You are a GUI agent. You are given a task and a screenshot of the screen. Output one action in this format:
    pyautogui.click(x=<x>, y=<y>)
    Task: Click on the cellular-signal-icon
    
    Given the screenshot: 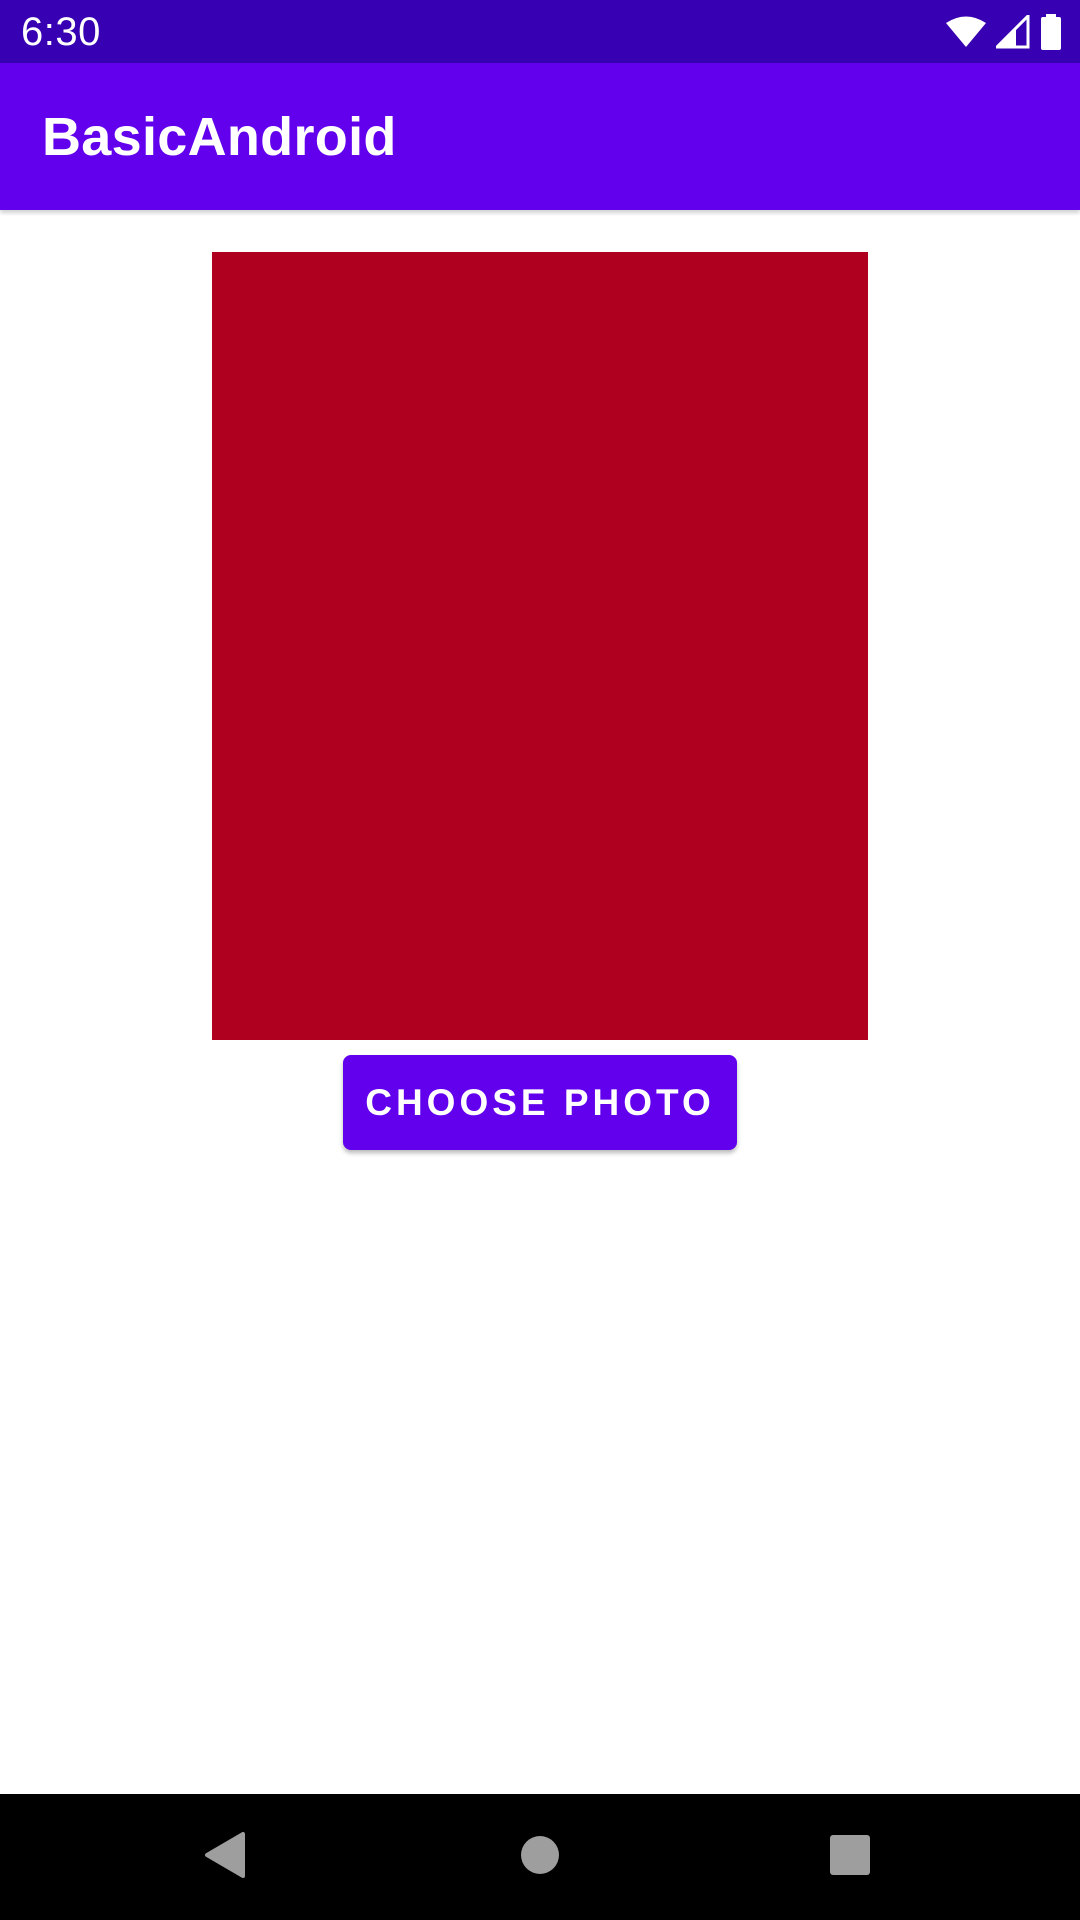 What is the action you would take?
    pyautogui.click(x=1013, y=32)
    